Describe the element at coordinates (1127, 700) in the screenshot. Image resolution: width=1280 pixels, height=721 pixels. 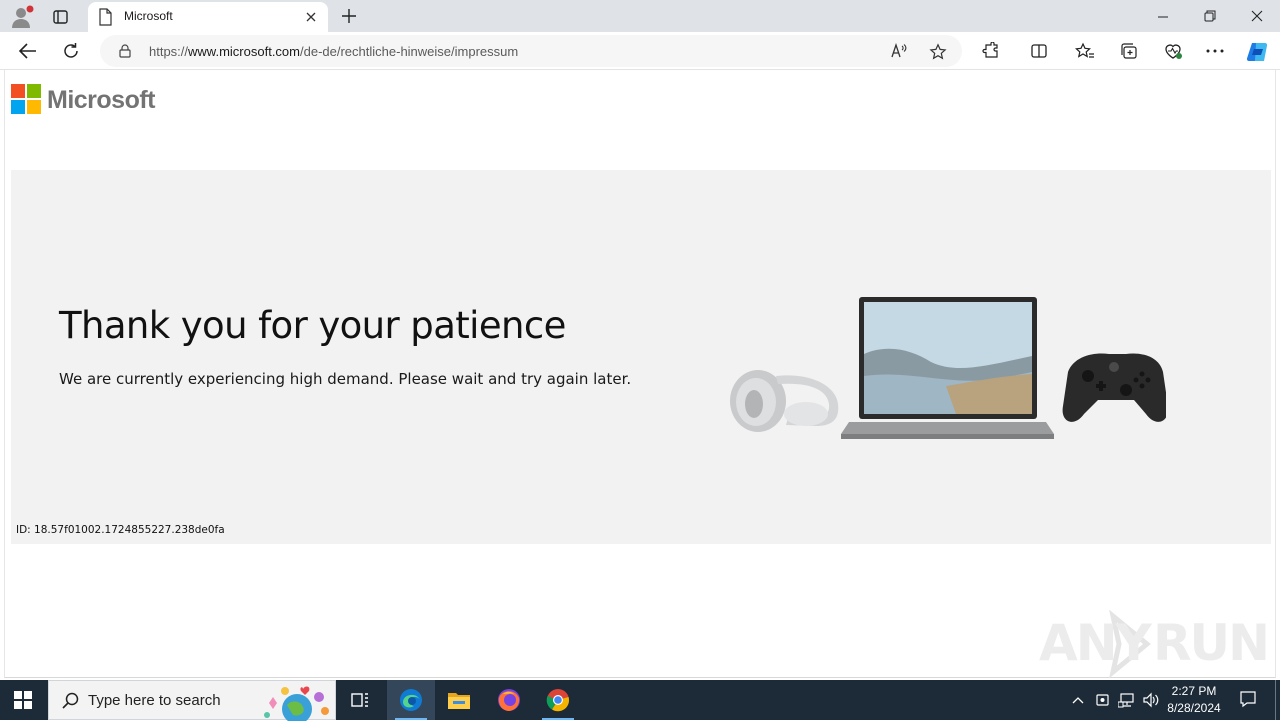
I see `network-icon` at that location.